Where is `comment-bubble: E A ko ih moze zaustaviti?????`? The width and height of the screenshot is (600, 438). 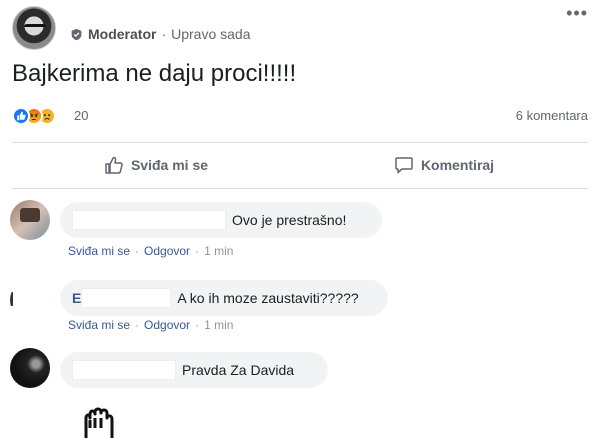 comment-bubble: E A ko ih moze zaustaviti????? is located at coordinates (224, 298).